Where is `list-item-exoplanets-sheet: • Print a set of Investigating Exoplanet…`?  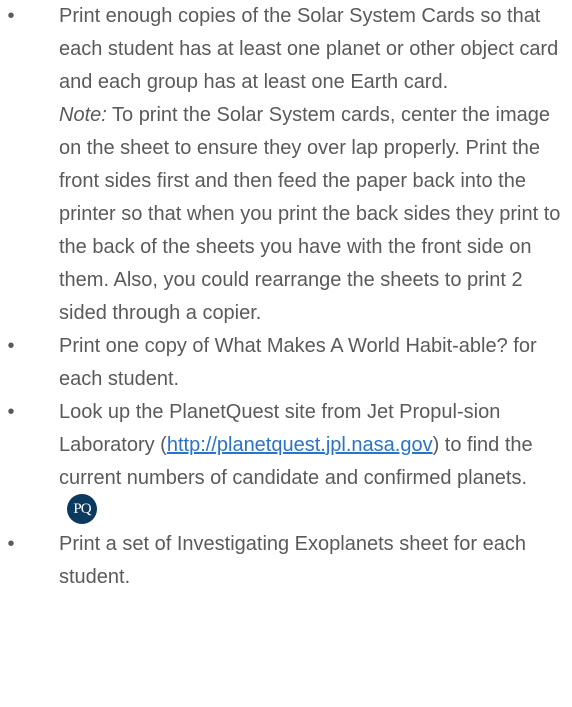 list-item-exoplanets-sheet: • Print a set of Investigating Exoplanet… is located at coordinates (286, 561).